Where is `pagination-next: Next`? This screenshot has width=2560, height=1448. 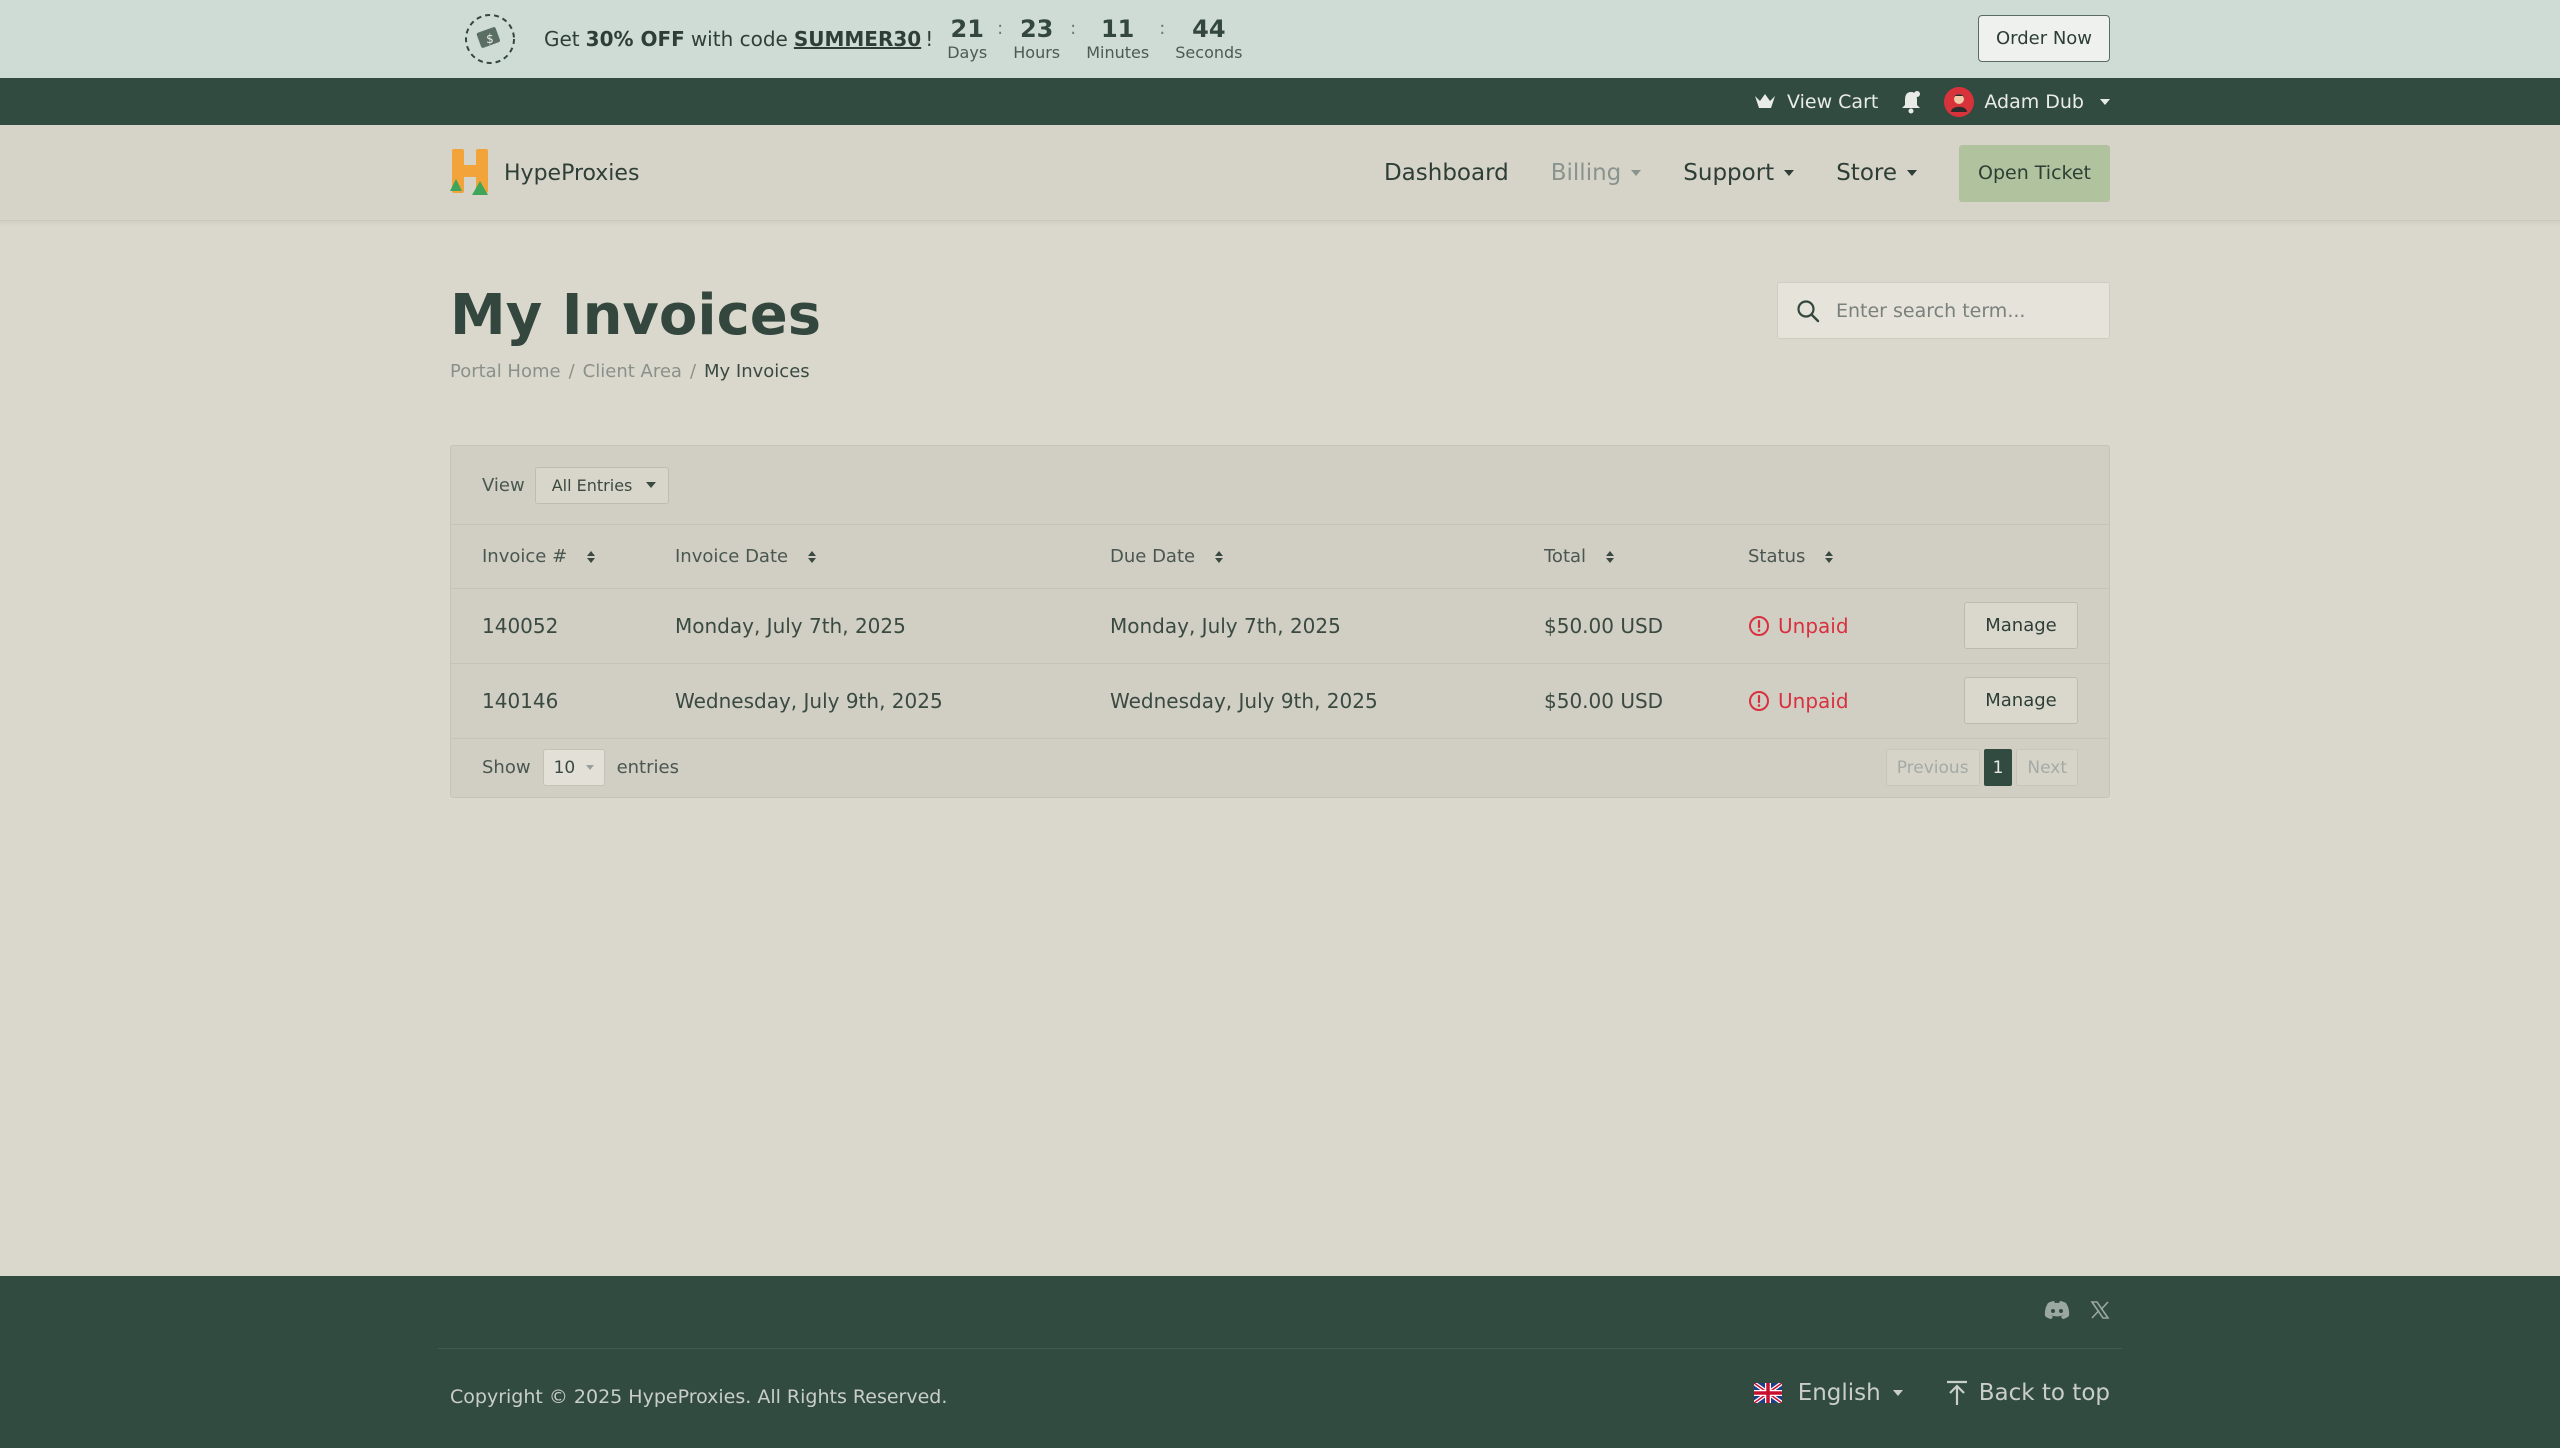 pagination-next: Next is located at coordinates (2047, 767).